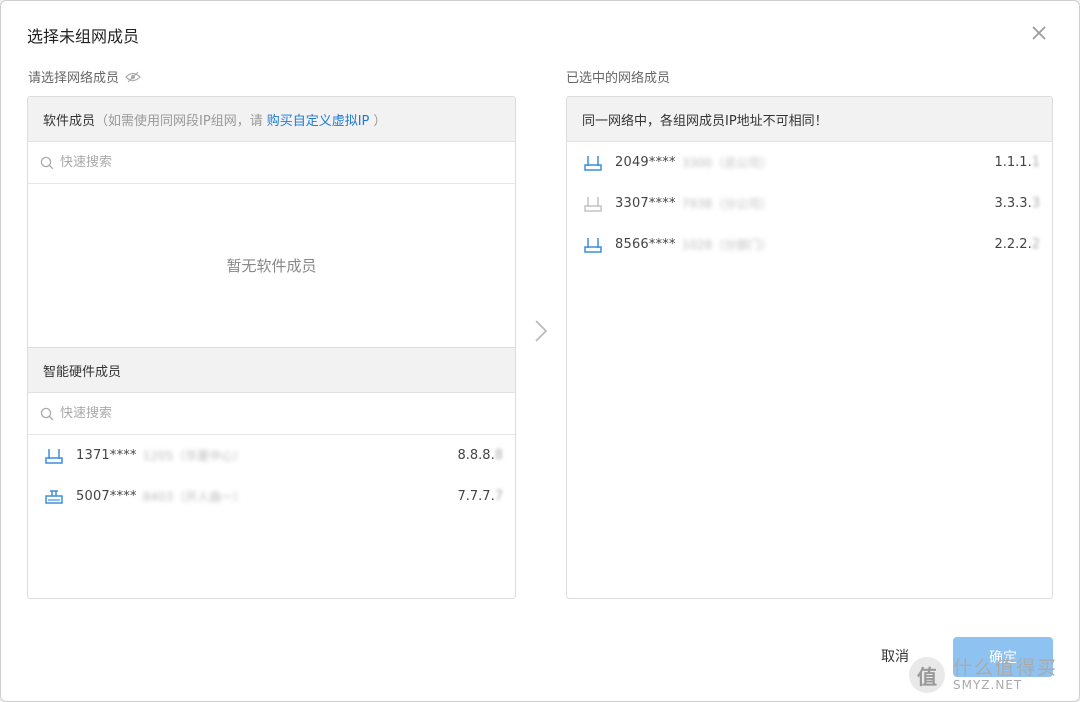  I want to click on member-ip-visible: 7.7.7., so click(476, 496).